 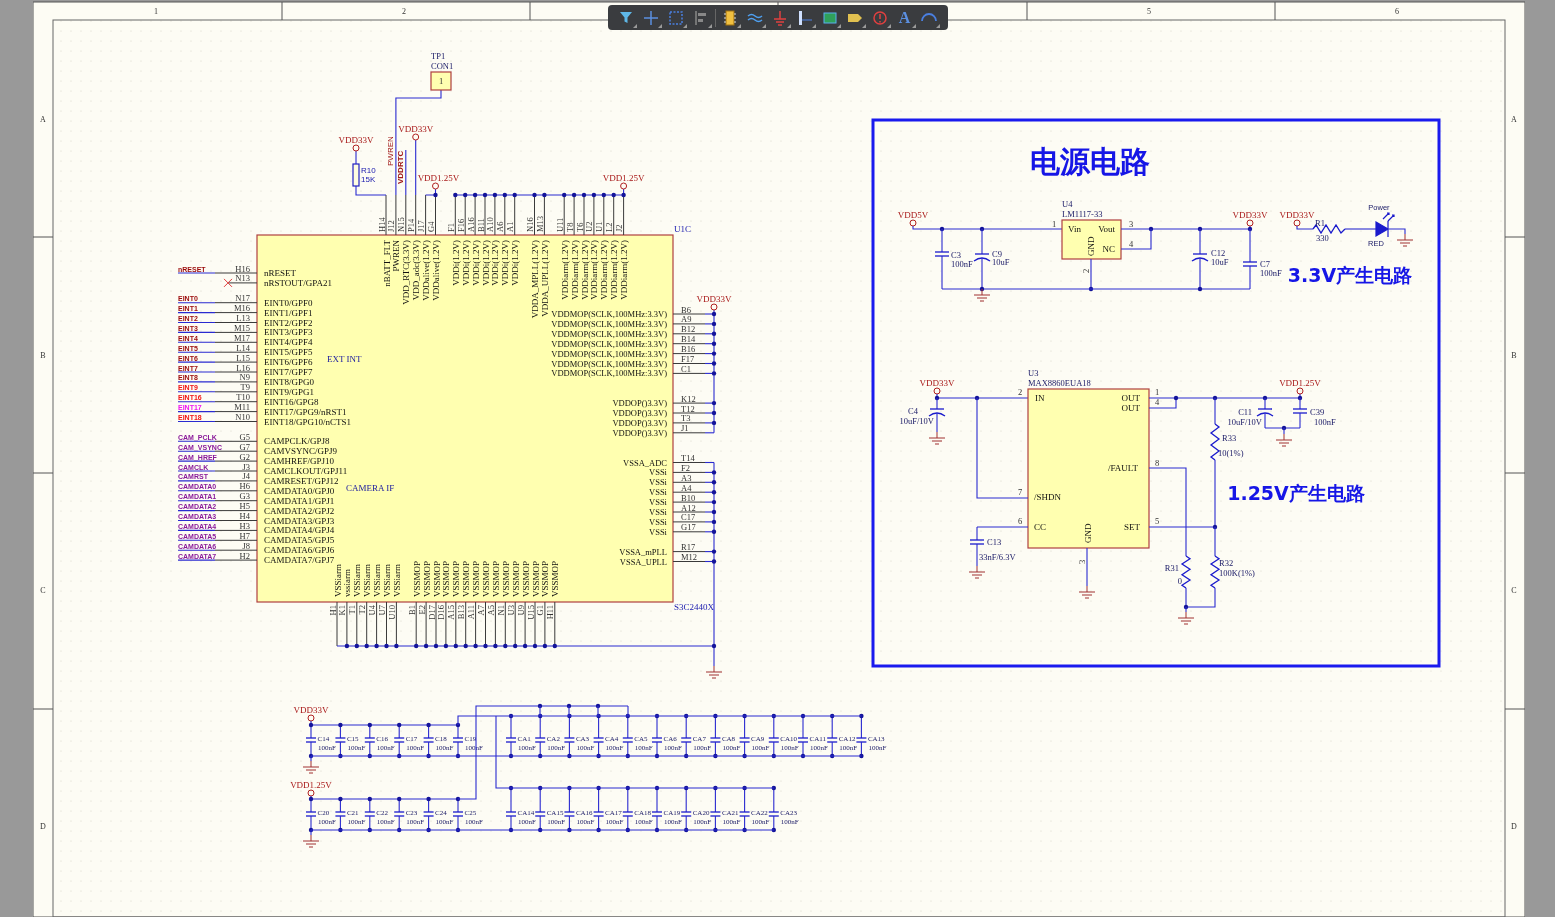 What do you see at coordinates (242, 417) in the screenshot?
I see `pin-number: N10` at bounding box center [242, 417].